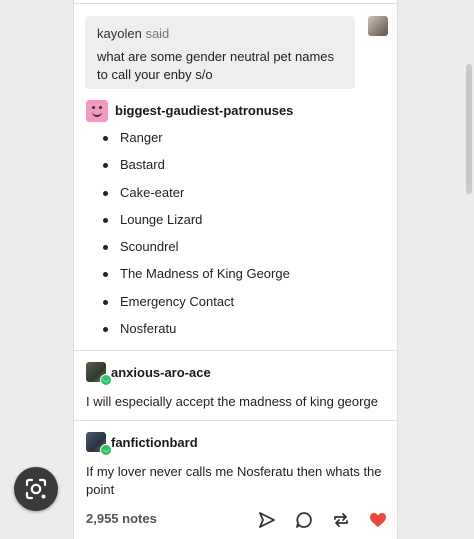  I want to click on reblog-username: anxious-aro-ace, so click(161, 372).